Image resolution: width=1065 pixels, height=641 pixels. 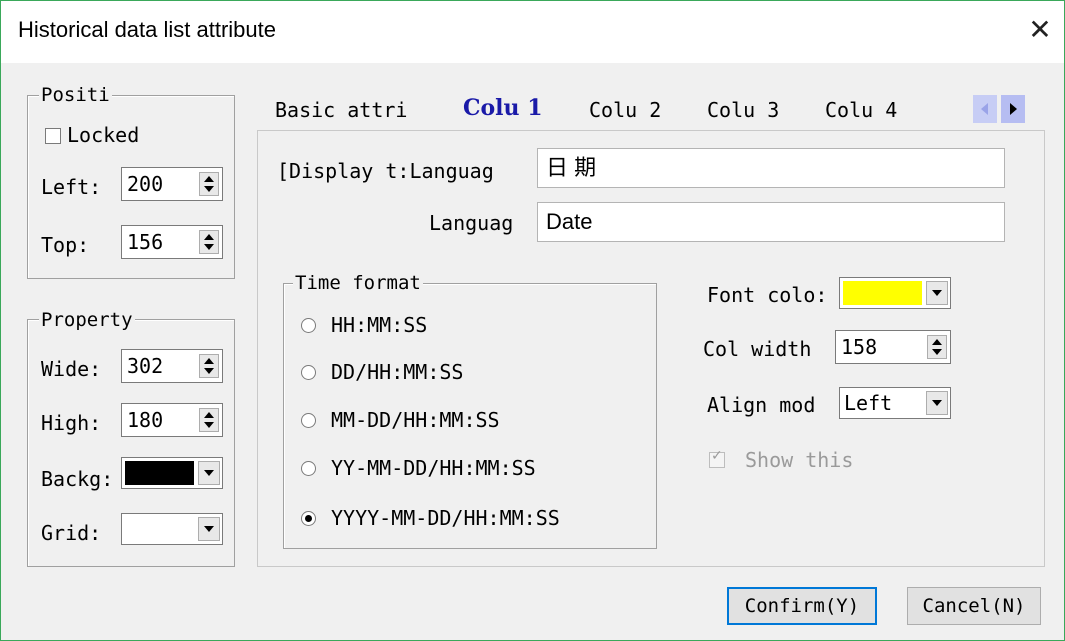 What do you see at coordinates (859, 347) in the screenshot?
I see `col-width-value: 158` at bounding box center [859, 347].